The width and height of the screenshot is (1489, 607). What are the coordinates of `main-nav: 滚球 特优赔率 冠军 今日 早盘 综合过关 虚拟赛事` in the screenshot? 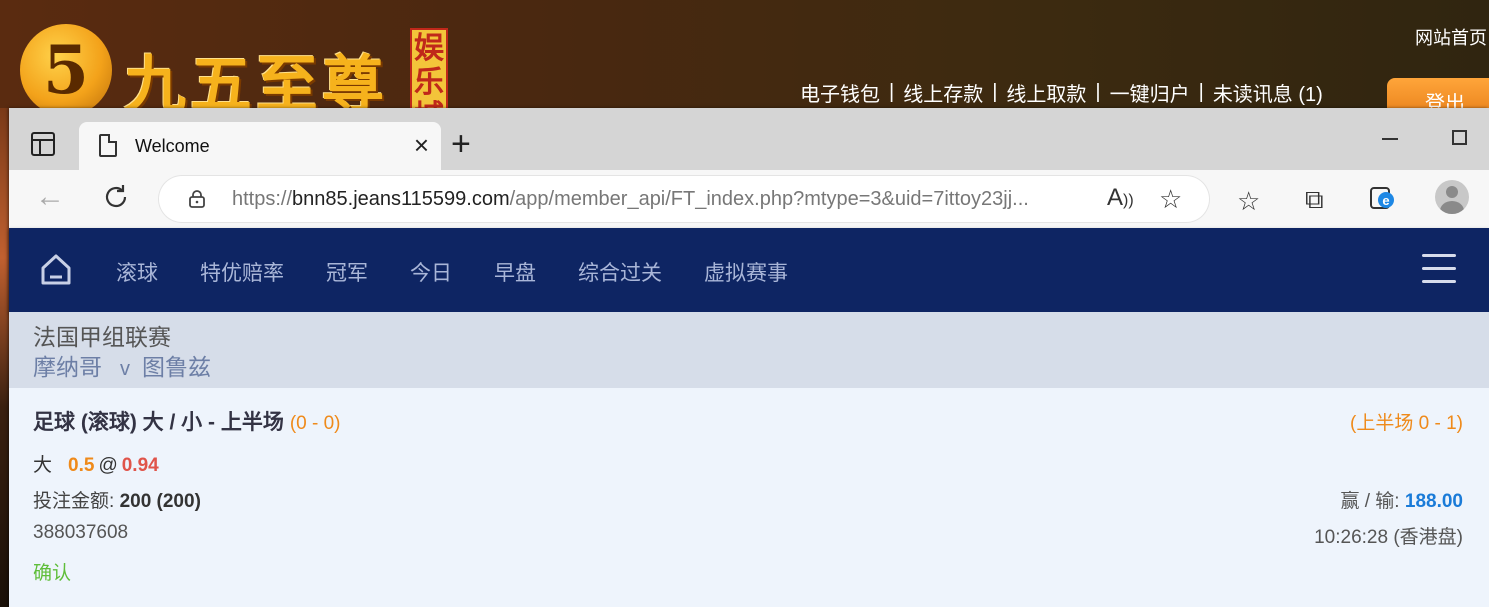 It's located at (749, 270).